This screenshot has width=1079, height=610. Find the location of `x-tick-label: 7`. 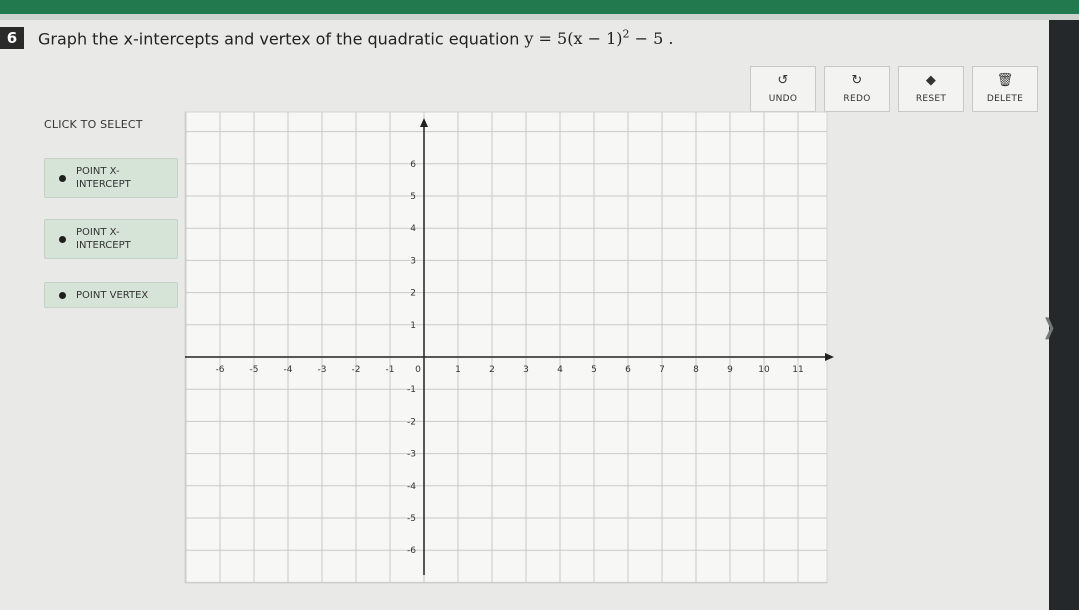

x-tick-label: 7 is located at coordinates (662, 370).